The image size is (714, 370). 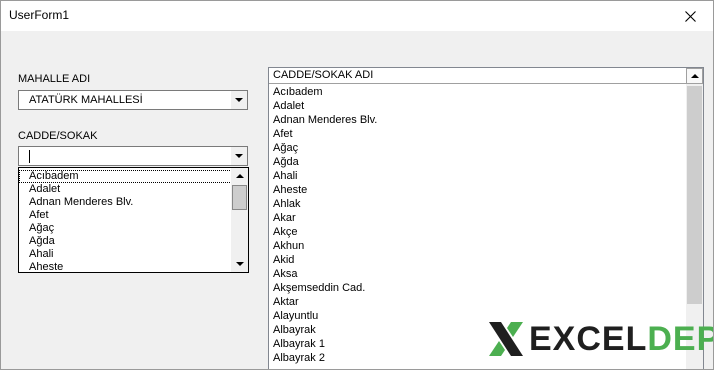 I want to click on mahalle-combobox: ATATÜRK MAHALLESİ, so click(x=133, y=100).